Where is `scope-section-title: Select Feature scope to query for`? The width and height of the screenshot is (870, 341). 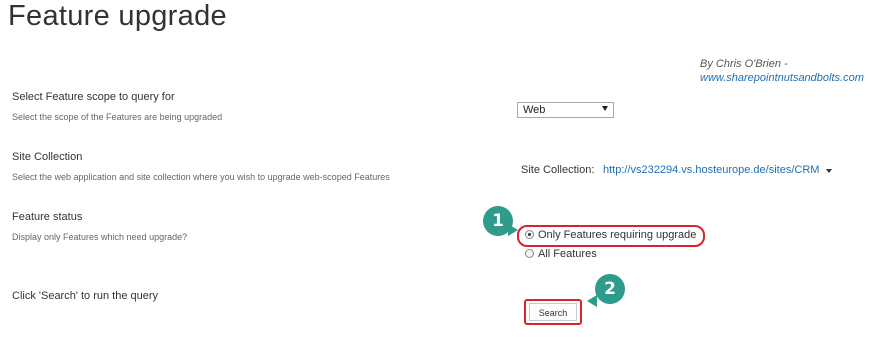
scope-section-title: Select Feature scope to query for is located at coordinates (93, 97).